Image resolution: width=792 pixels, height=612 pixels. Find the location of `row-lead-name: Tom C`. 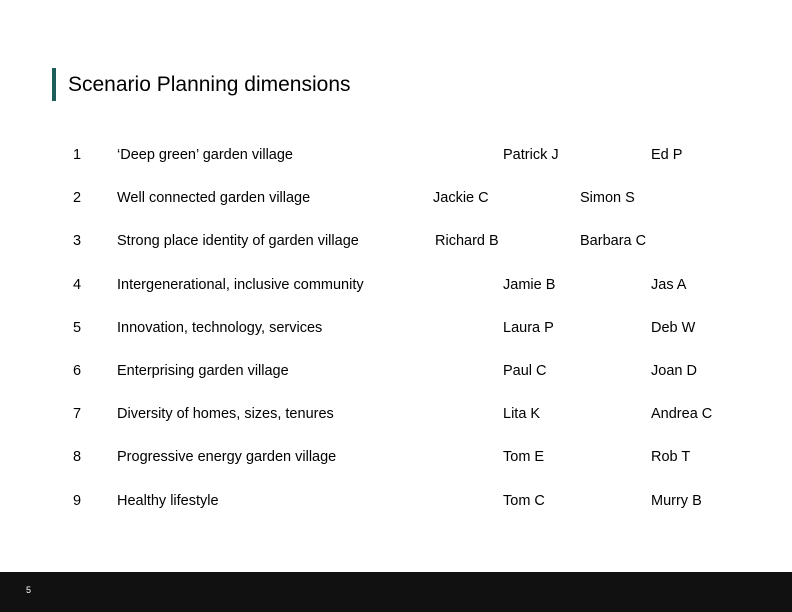

row-lead-name: Tom C is located at coordinates (524, 500).